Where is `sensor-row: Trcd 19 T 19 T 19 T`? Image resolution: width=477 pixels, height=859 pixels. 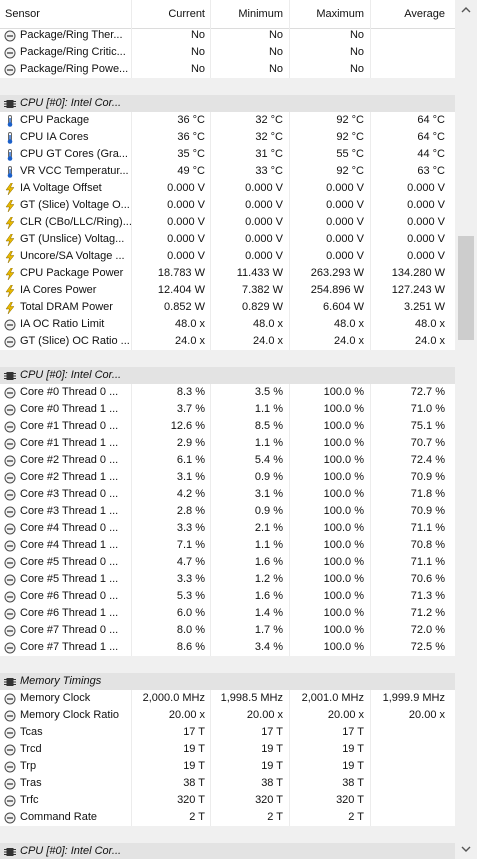
sensor-row: Trcd 19 T 19 T 19 T is located at coordinates (227, 749).